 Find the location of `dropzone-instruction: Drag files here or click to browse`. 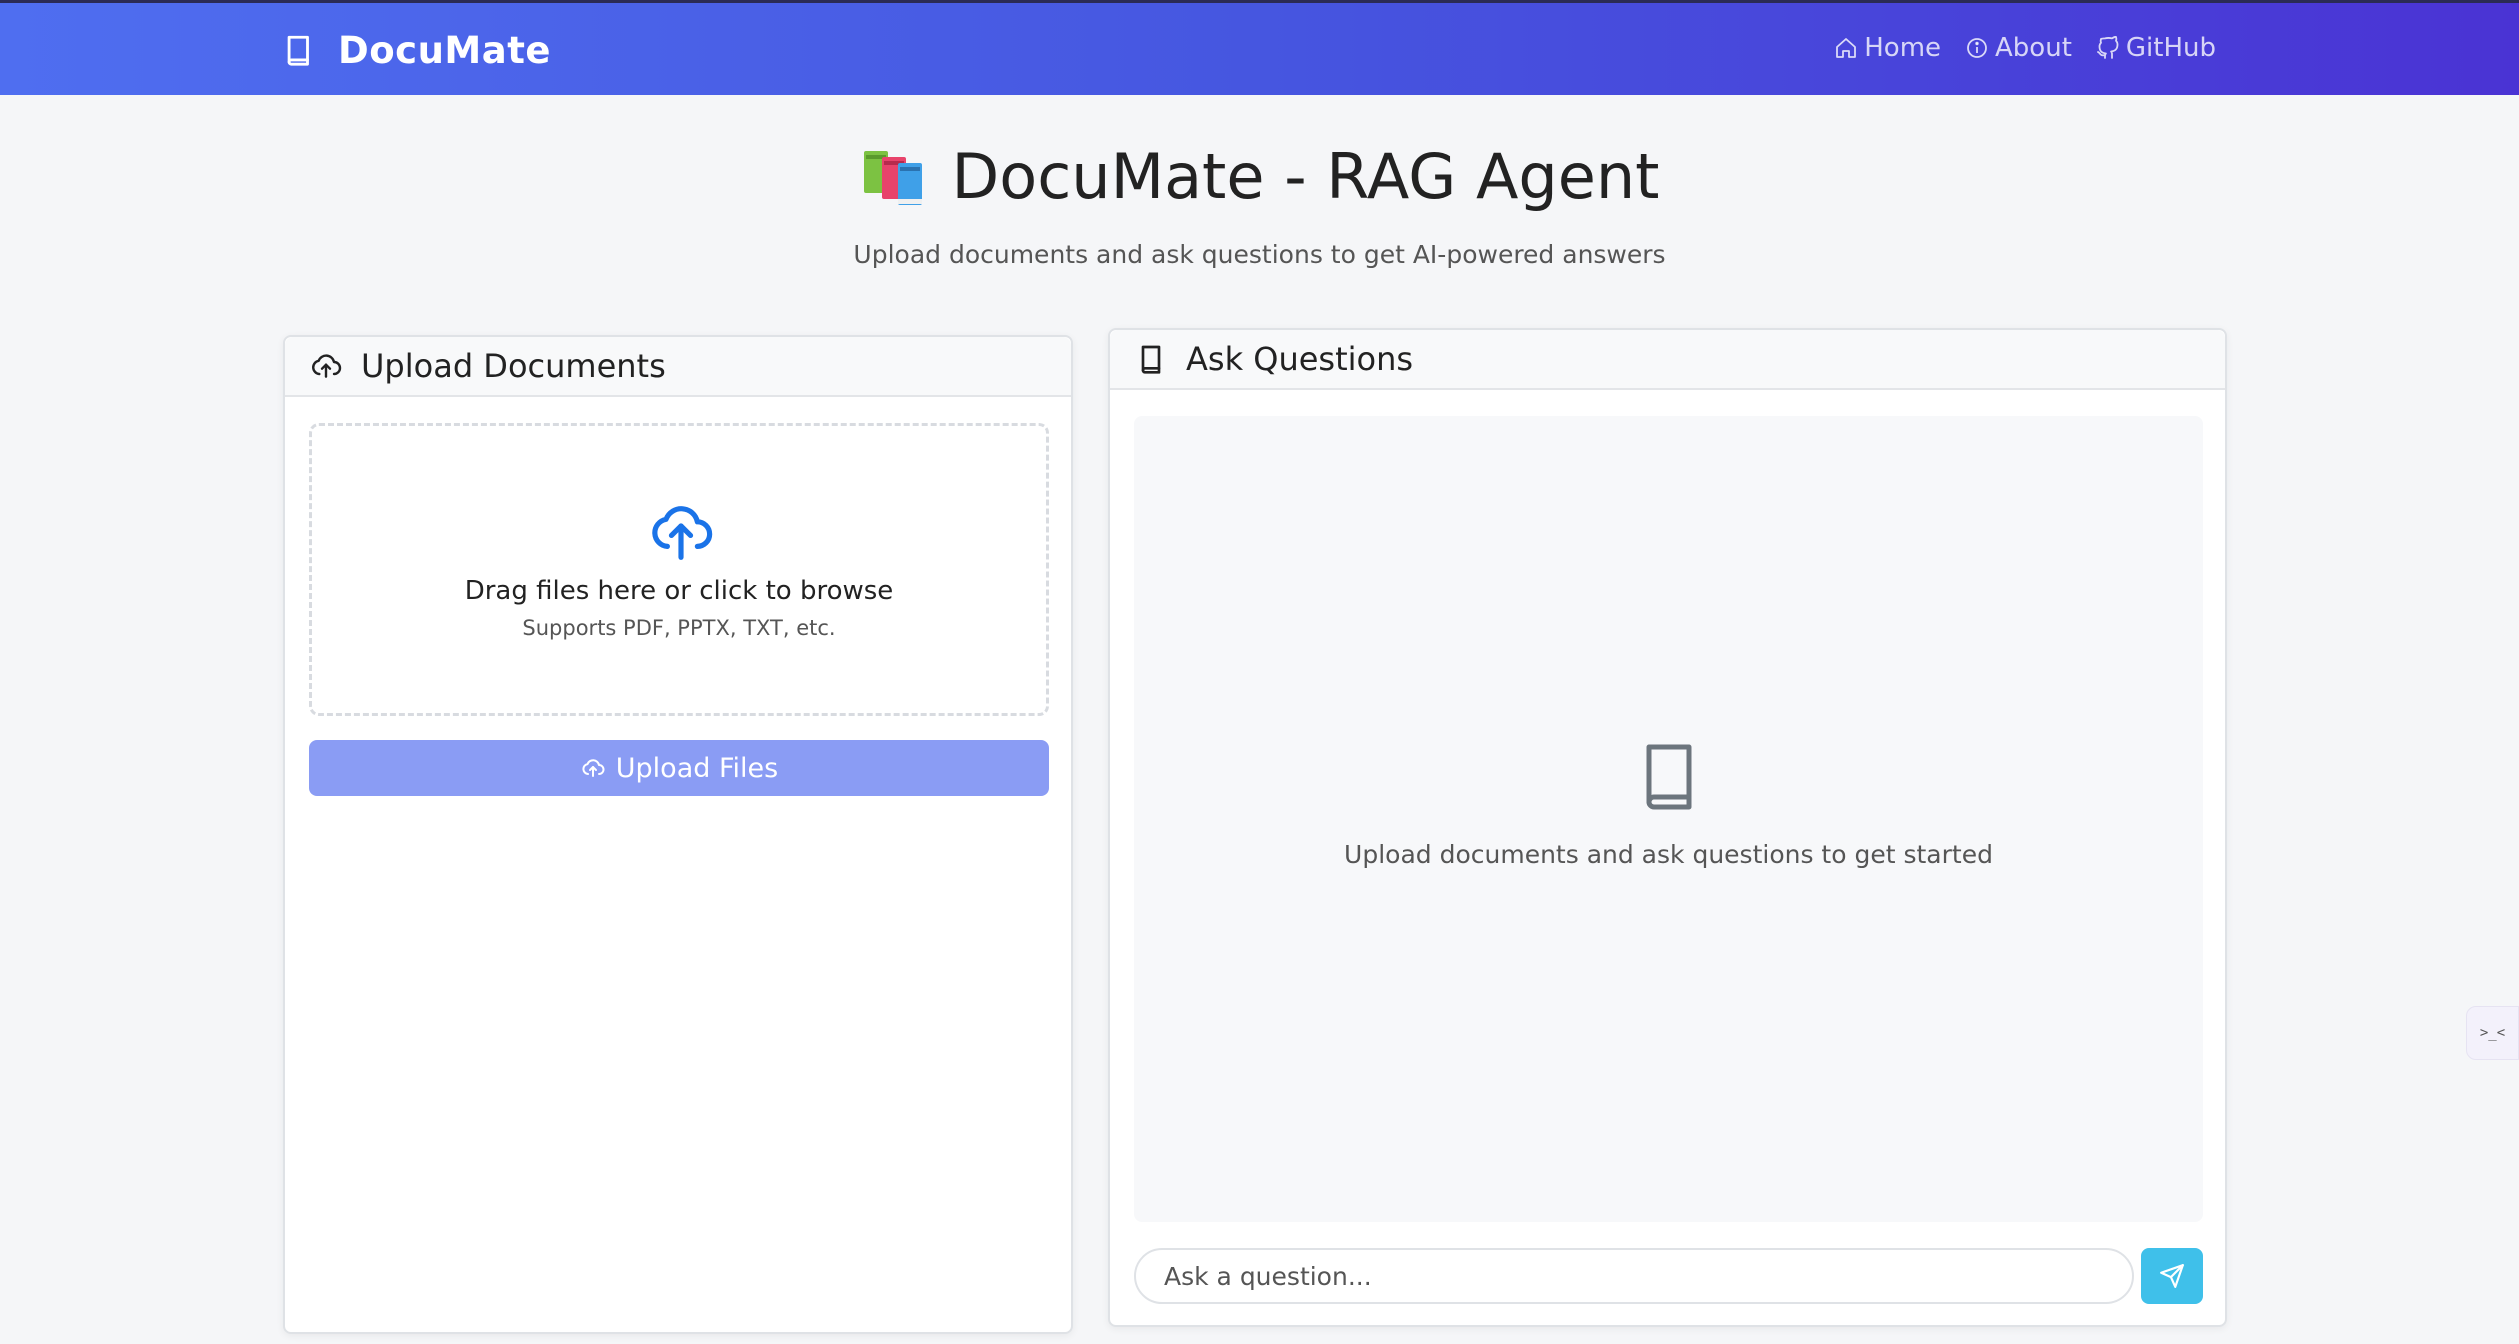

dropzone-instruction: Drag files here or click to browse is located at coordinates (679, 591).